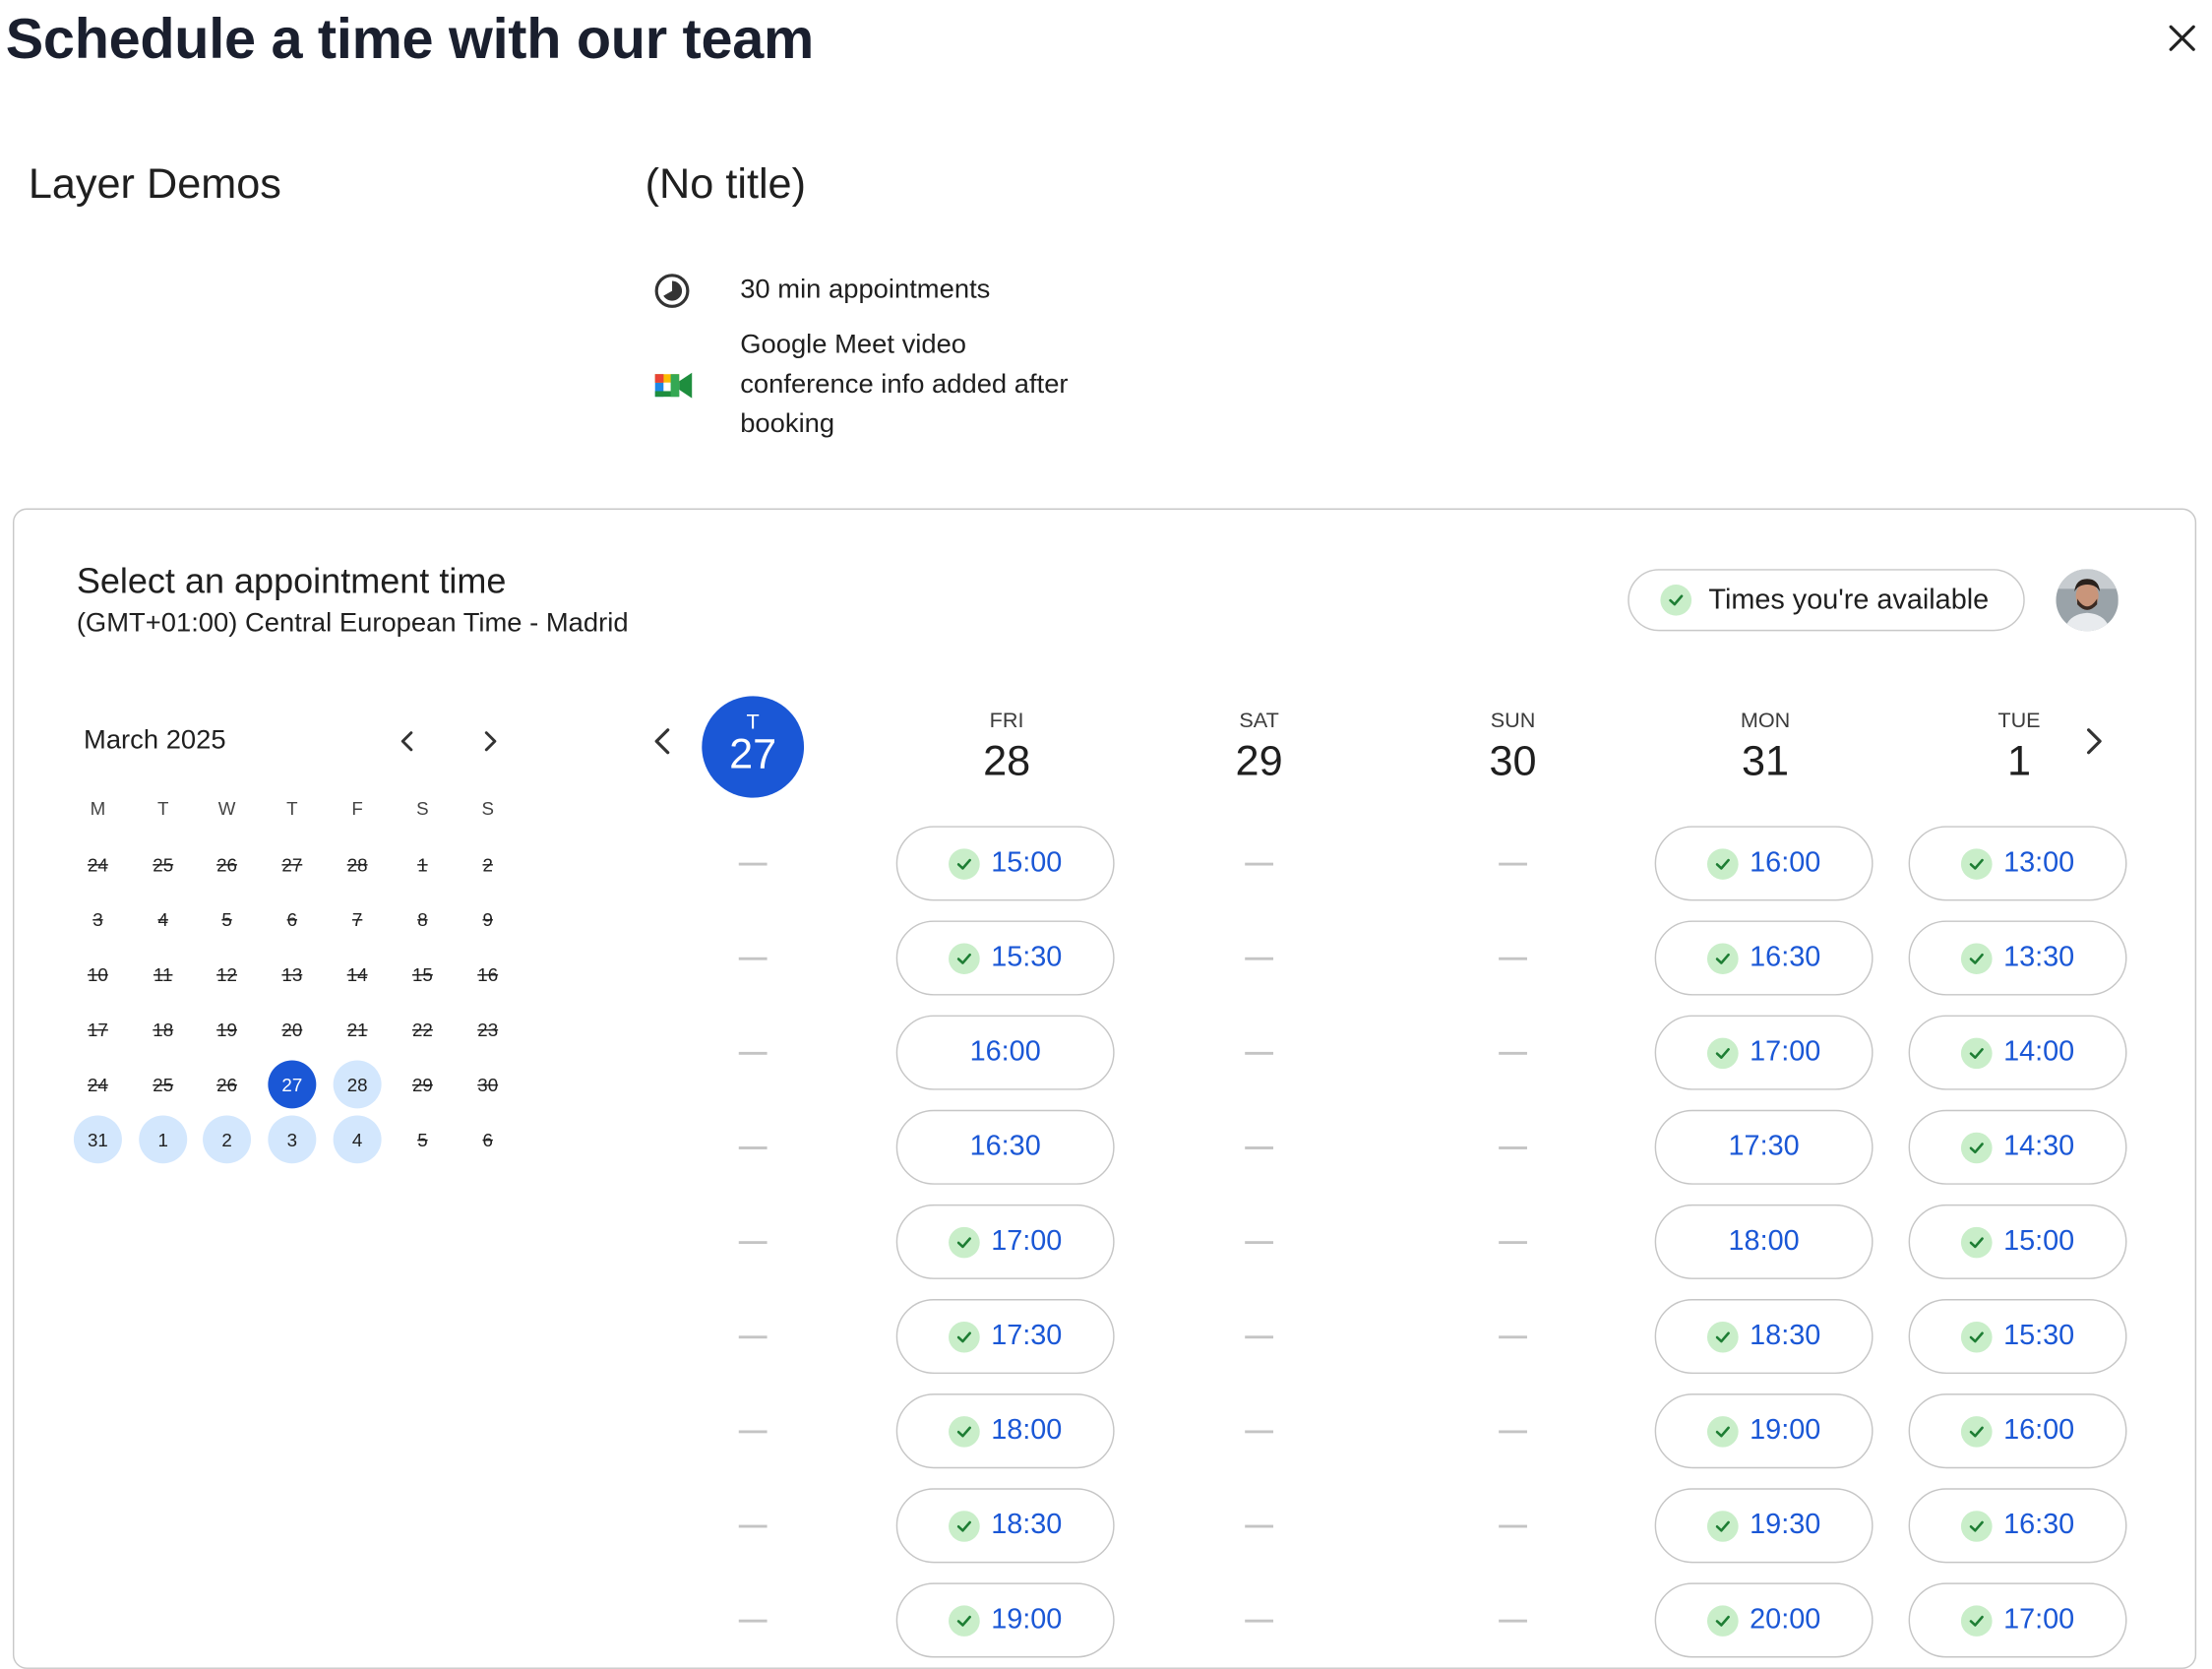 The width and height of the screenshot is (2212, 1669). What do you see at coordinates (1027, 862) in the screenshot?
I see `time-slot-label: 15:00` at bounding box center [1027, 862].